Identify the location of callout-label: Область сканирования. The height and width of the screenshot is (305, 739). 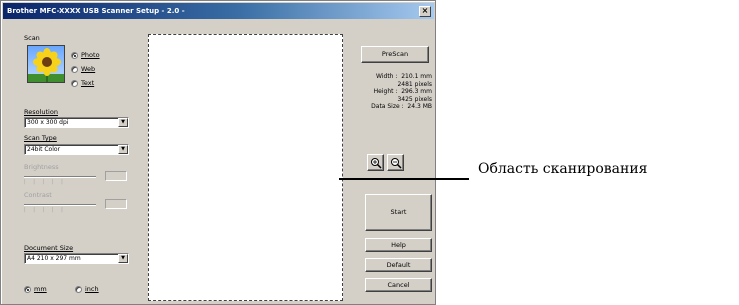
(563, 169).